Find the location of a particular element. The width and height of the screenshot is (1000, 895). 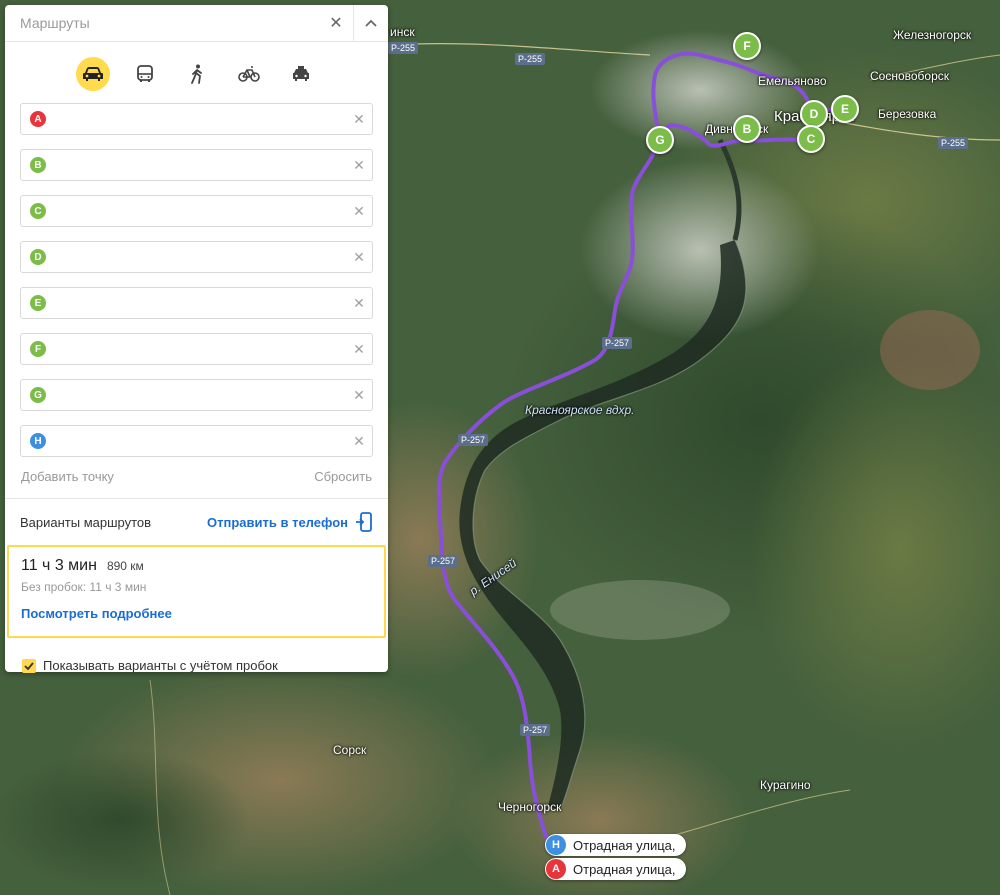

send-to-phone-button: Отправить в телефон is located at coordinates (289, 522).